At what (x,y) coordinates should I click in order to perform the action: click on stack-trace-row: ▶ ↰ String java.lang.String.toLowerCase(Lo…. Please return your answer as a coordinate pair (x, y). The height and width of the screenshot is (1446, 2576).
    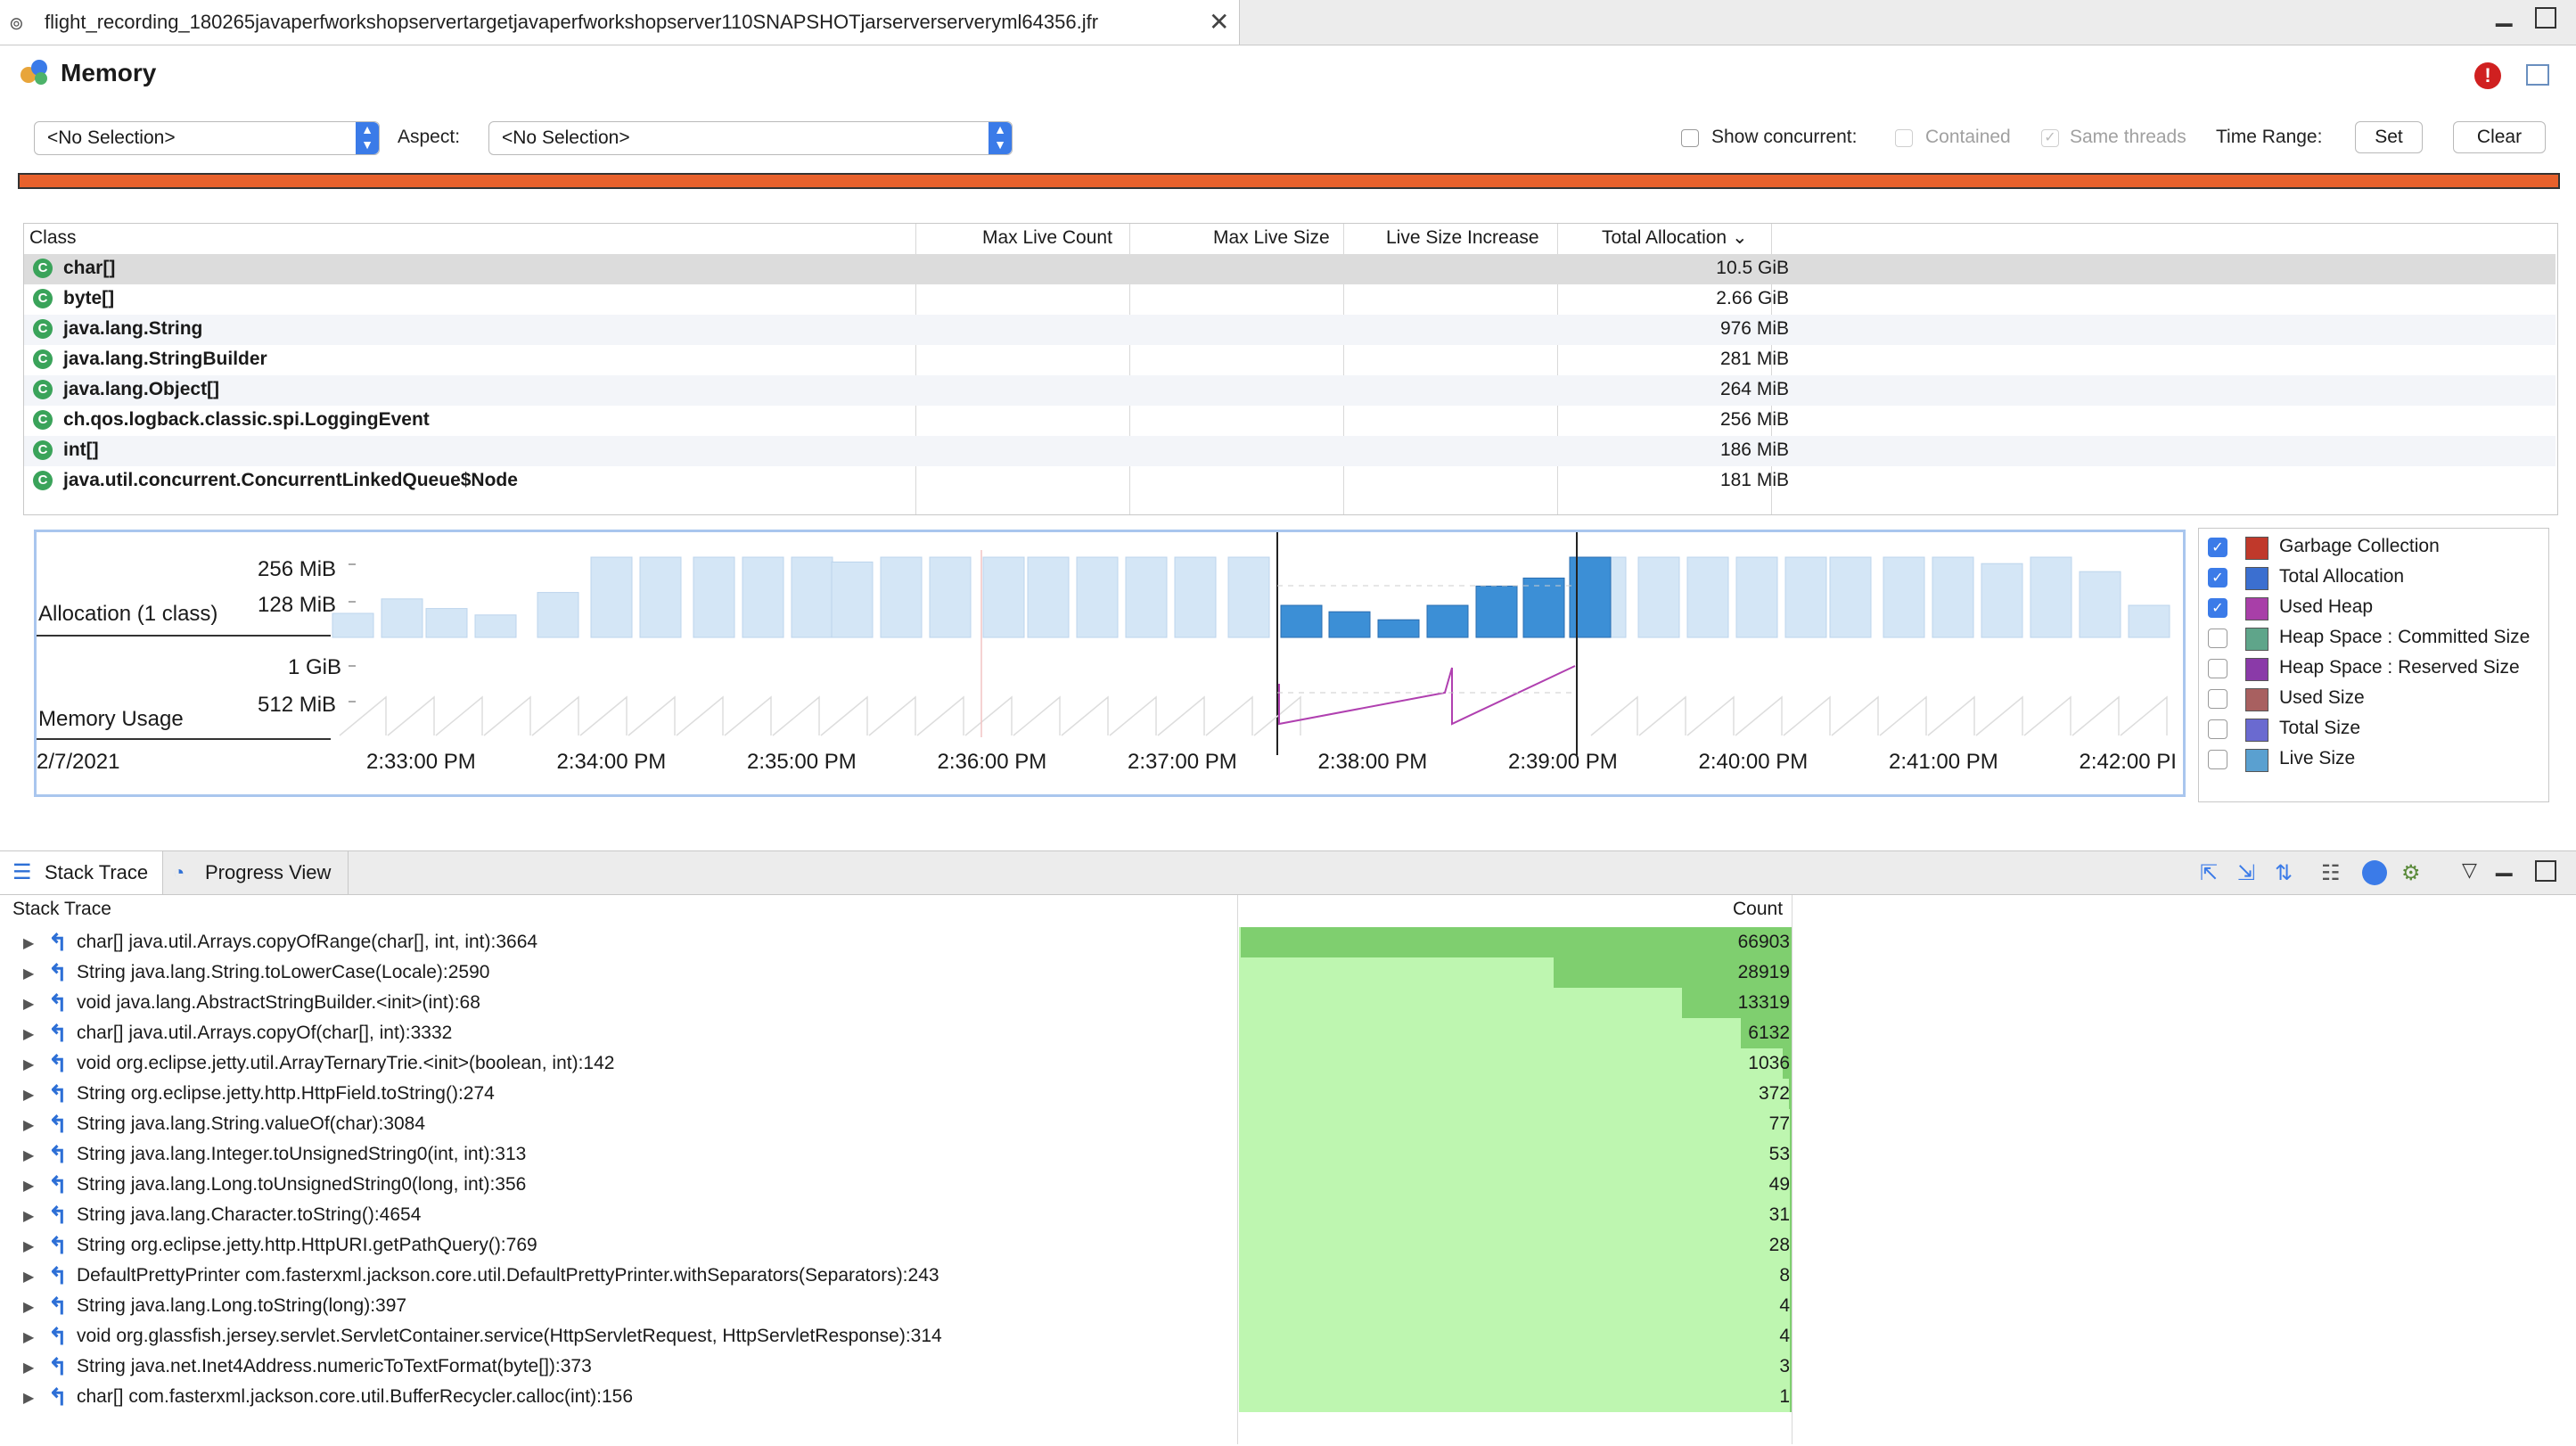
    Looking at the image, I should click on (1288, 972).